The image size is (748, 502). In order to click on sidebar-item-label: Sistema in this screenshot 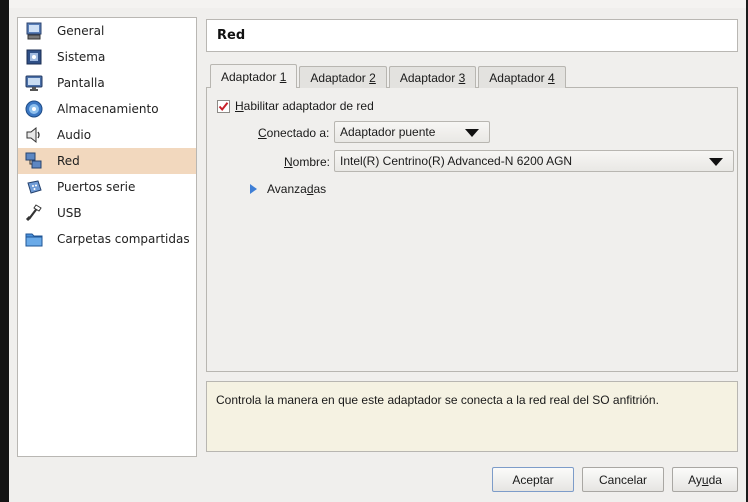, I will do `click(81, 57)`.